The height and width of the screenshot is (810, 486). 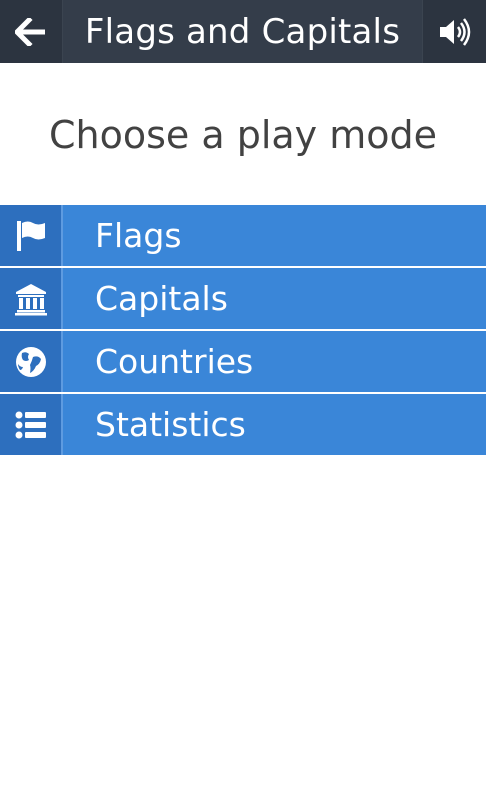 I want to click on menu-item-flags: Flags, so click(x=243, y=235).